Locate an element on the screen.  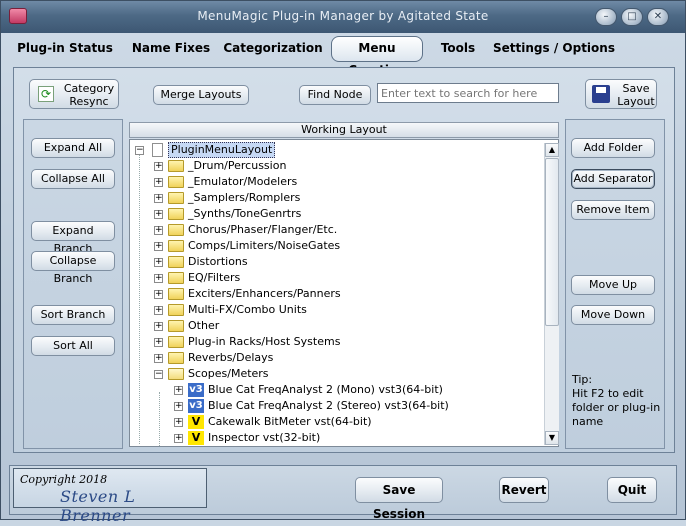
close-button: ✕ is located at coordinates (658, 17).